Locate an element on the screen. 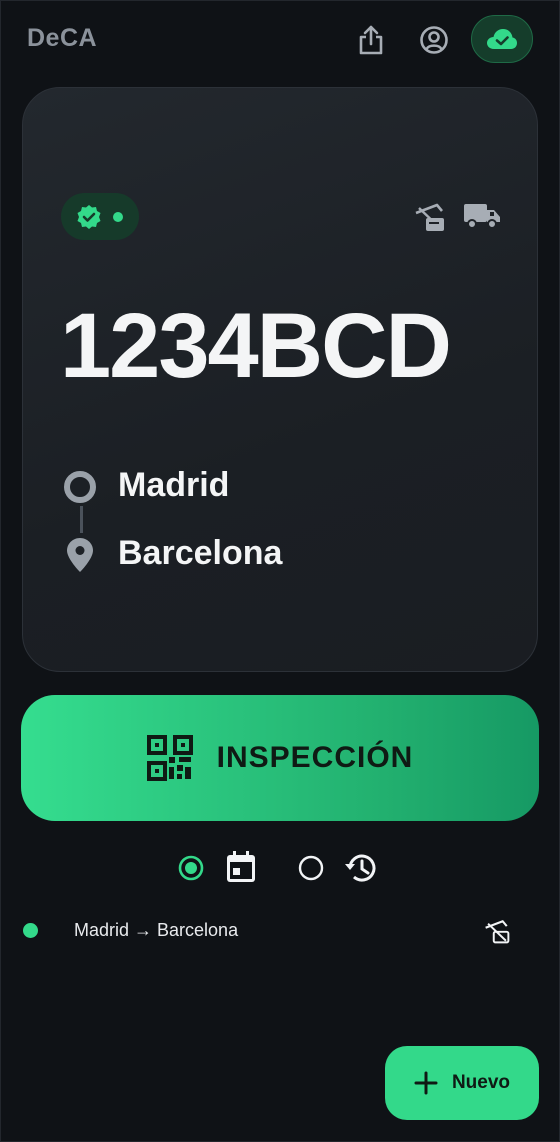 Image resolution: width=560 pixels, height=1142 pixels. history-icon is located at coordinates (361, 868).